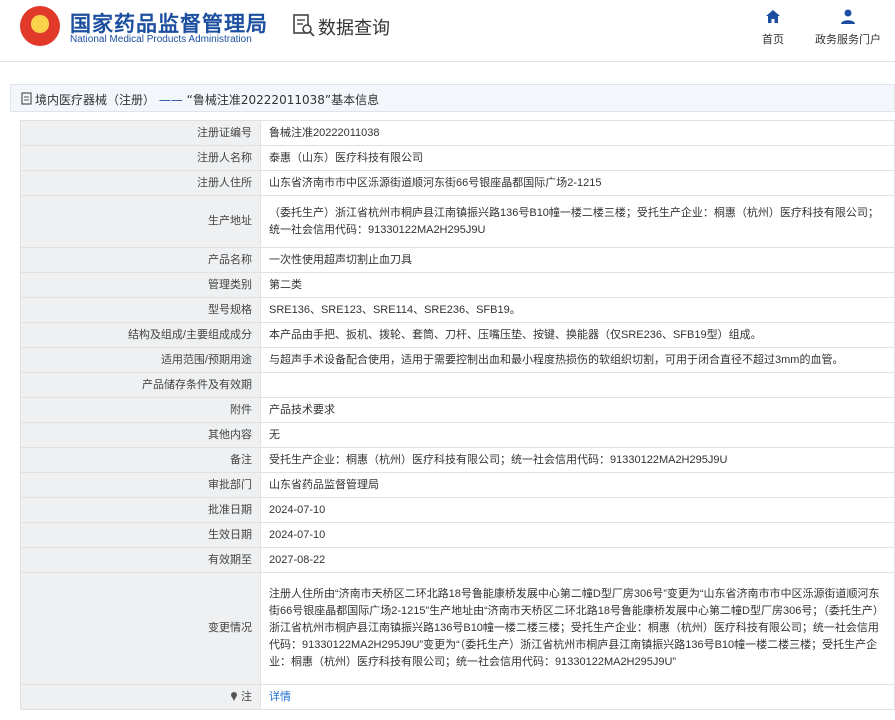 This screenshot has width=895, height=720. I want to click on nav-service-portal: 政务服务门户, so click(848, 27).